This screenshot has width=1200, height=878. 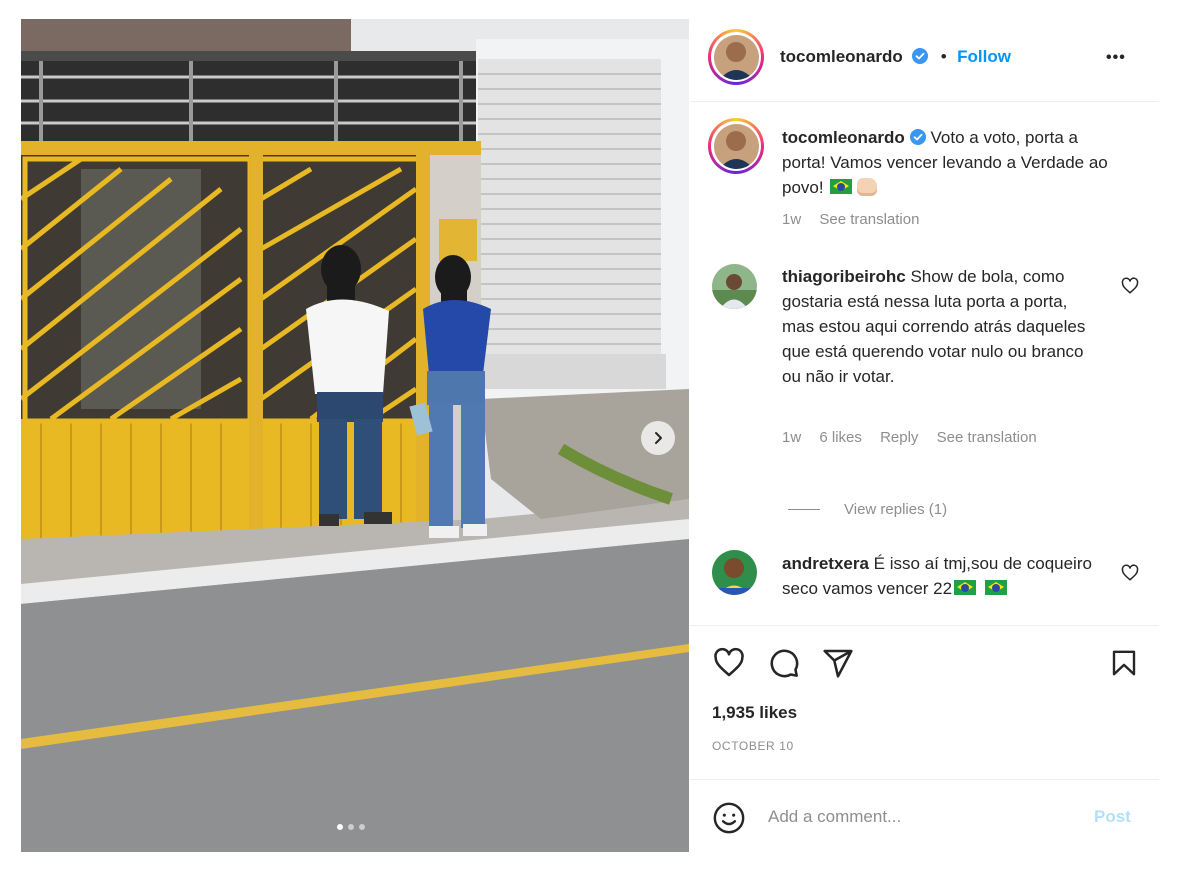 I want to click on comment-bar: Post, so click(x=924, y=816).